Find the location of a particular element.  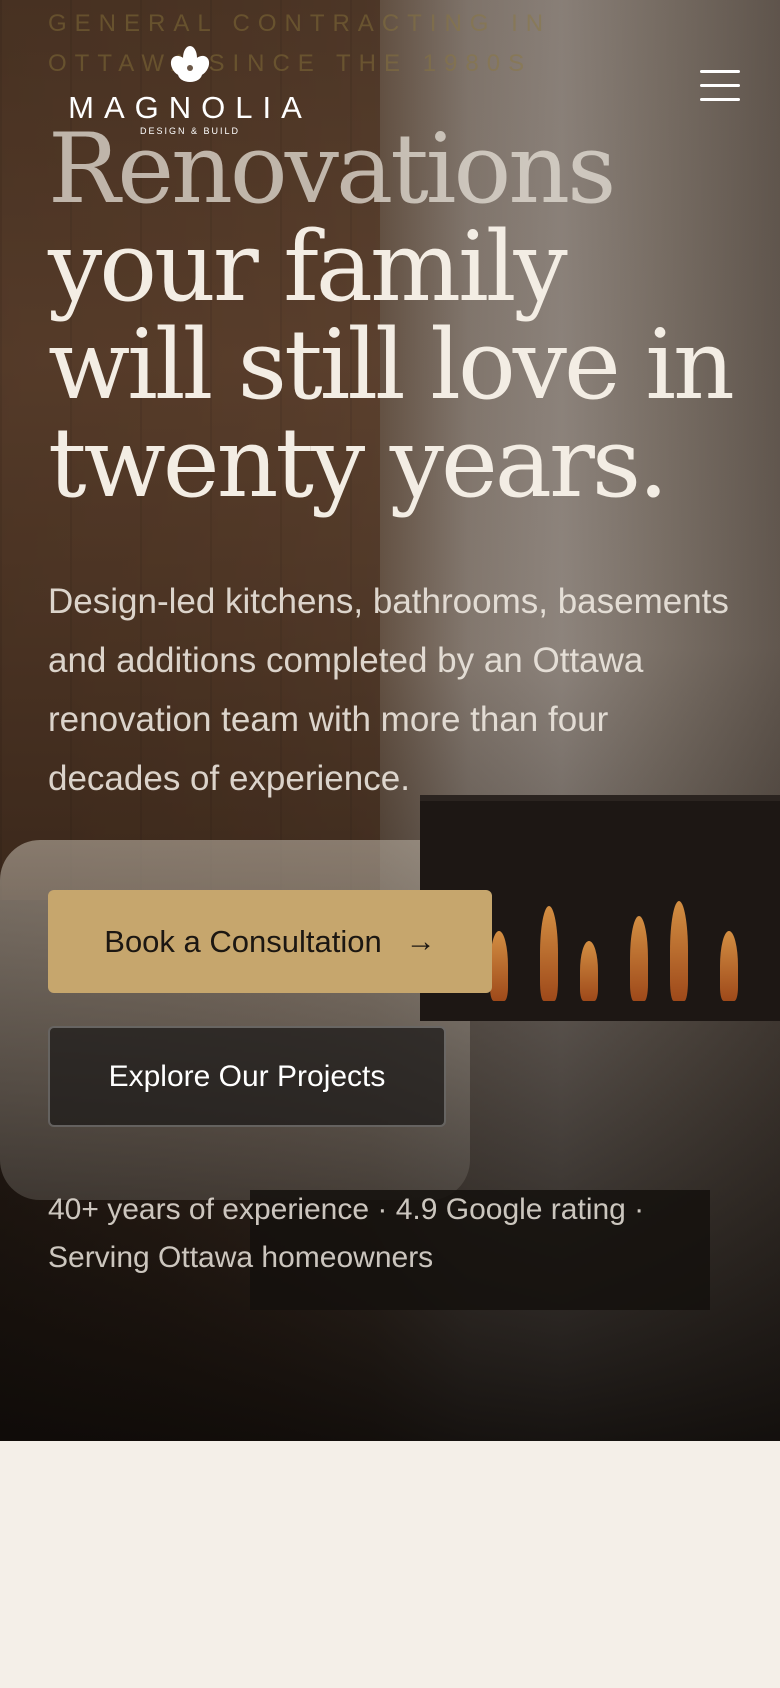

explore-projects-button: Explore Our Projects is located at coordinates (247, 1076).